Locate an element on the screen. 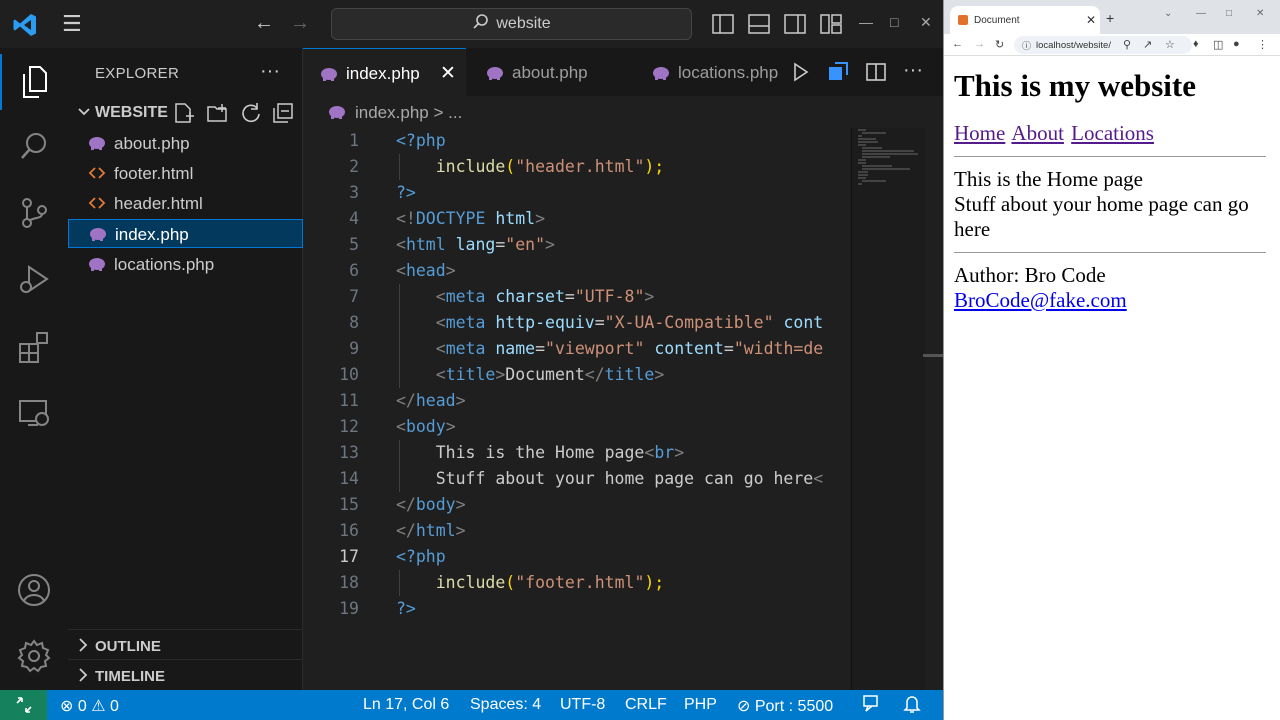 The width and height of the screenshot is (1280, 720). explorer-icon is located at coordinates (34, 82).